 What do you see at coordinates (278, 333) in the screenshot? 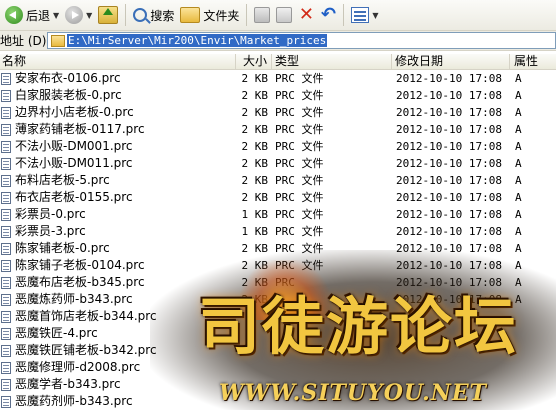
I see `file-row: 恶魔铁匠-4.prc` at bounding box center [278, 333].